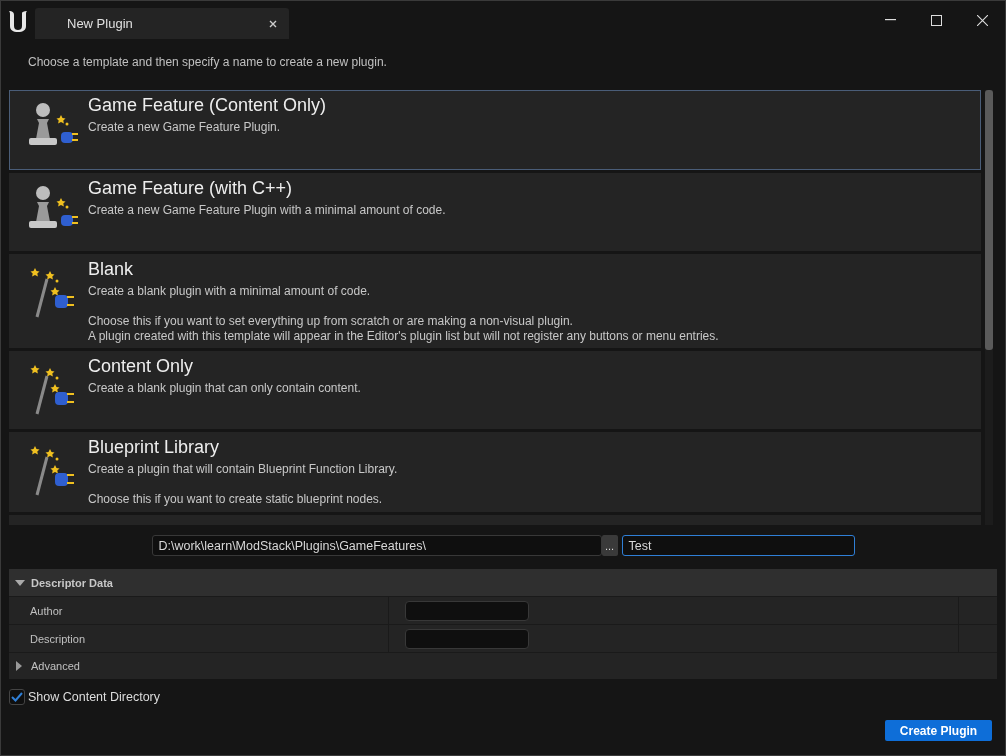  What do you see at coordinates (100, 23) in the screenshot?
I see `window-title: New Plugin` at bounding box center [100, 23].